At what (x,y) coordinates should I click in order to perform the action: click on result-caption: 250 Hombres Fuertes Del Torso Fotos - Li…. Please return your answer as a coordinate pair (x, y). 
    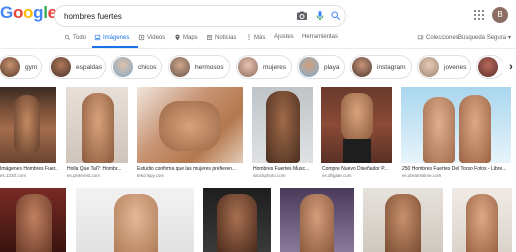
    Looking at the image, I should click on (458, 169).